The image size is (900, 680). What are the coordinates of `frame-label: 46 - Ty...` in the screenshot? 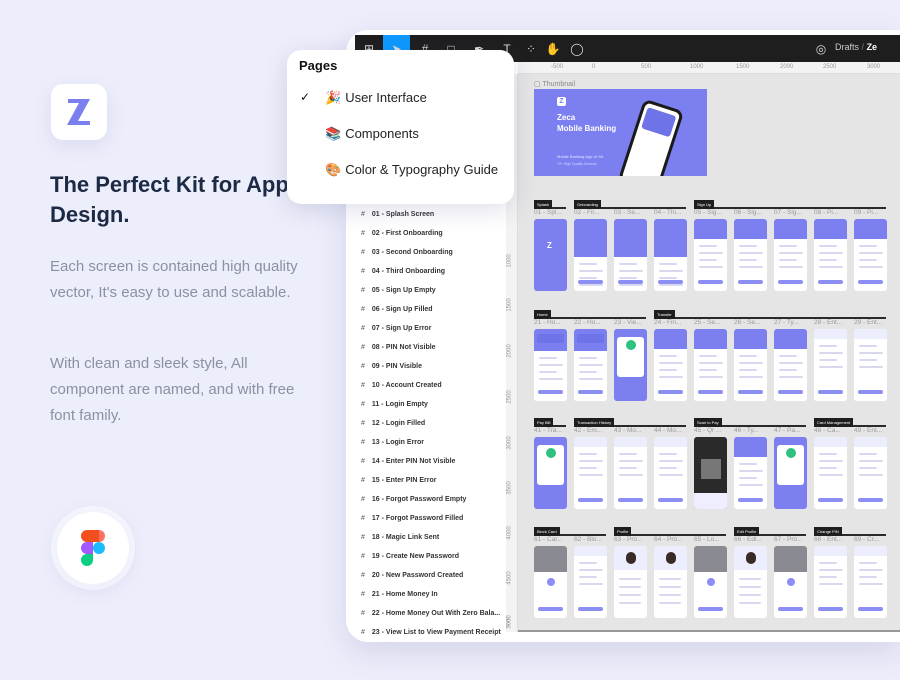 It's located at (746, 430).